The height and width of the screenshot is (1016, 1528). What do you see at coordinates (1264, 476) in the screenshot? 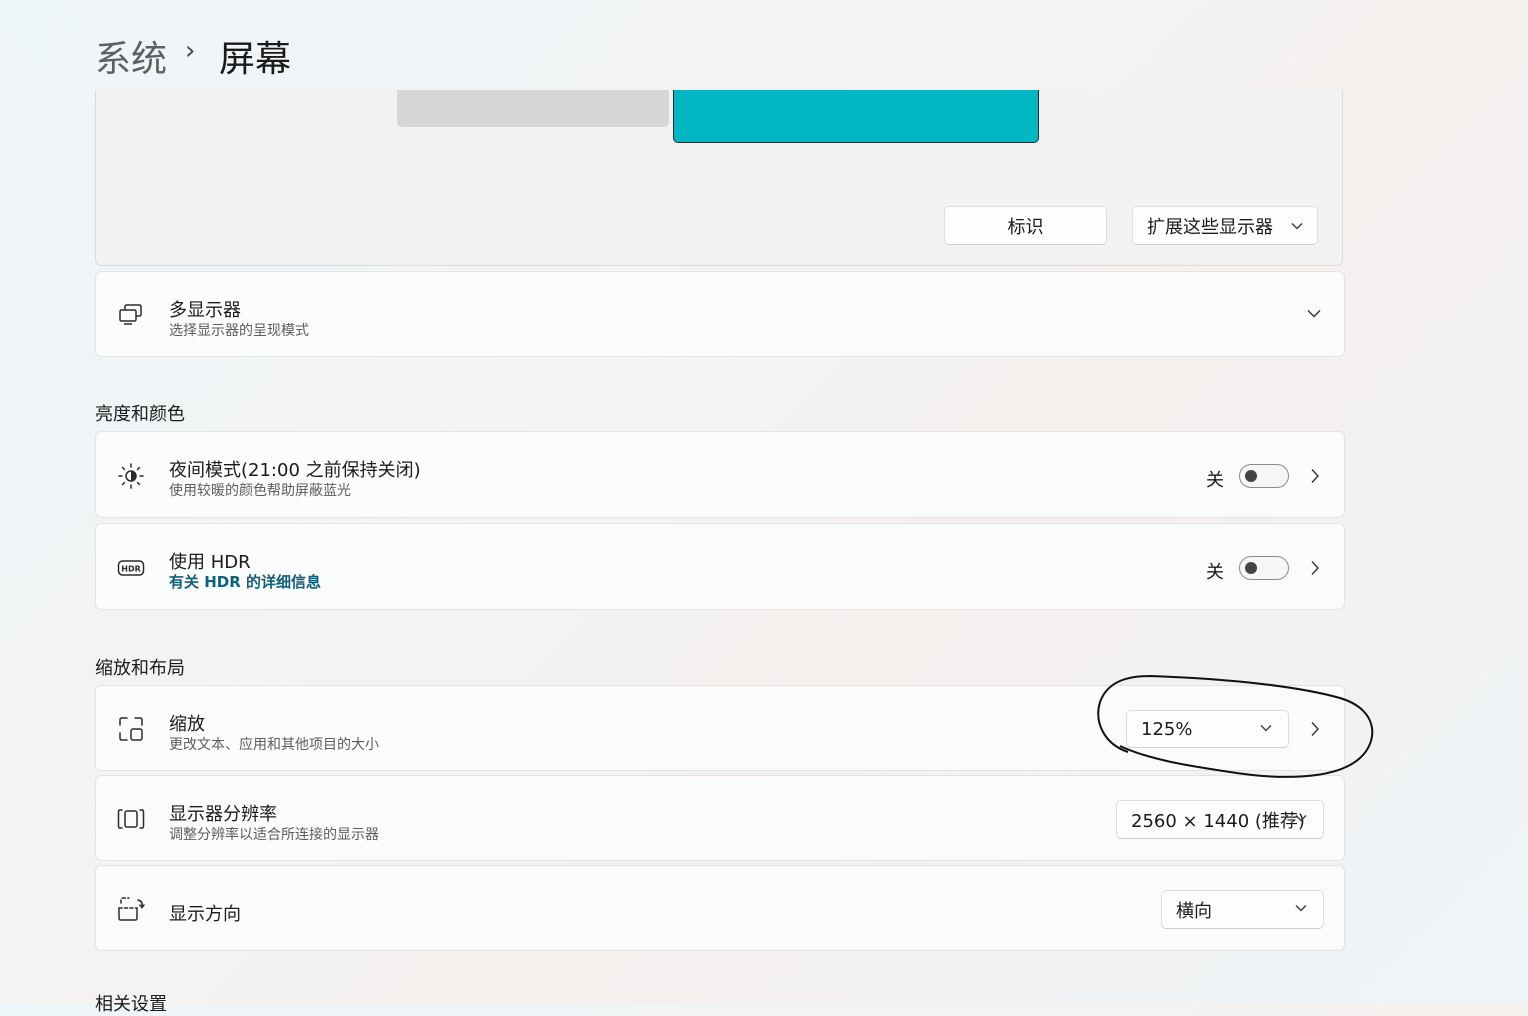
I see `night-mode-toggle` at bounding box center [1264, 476].